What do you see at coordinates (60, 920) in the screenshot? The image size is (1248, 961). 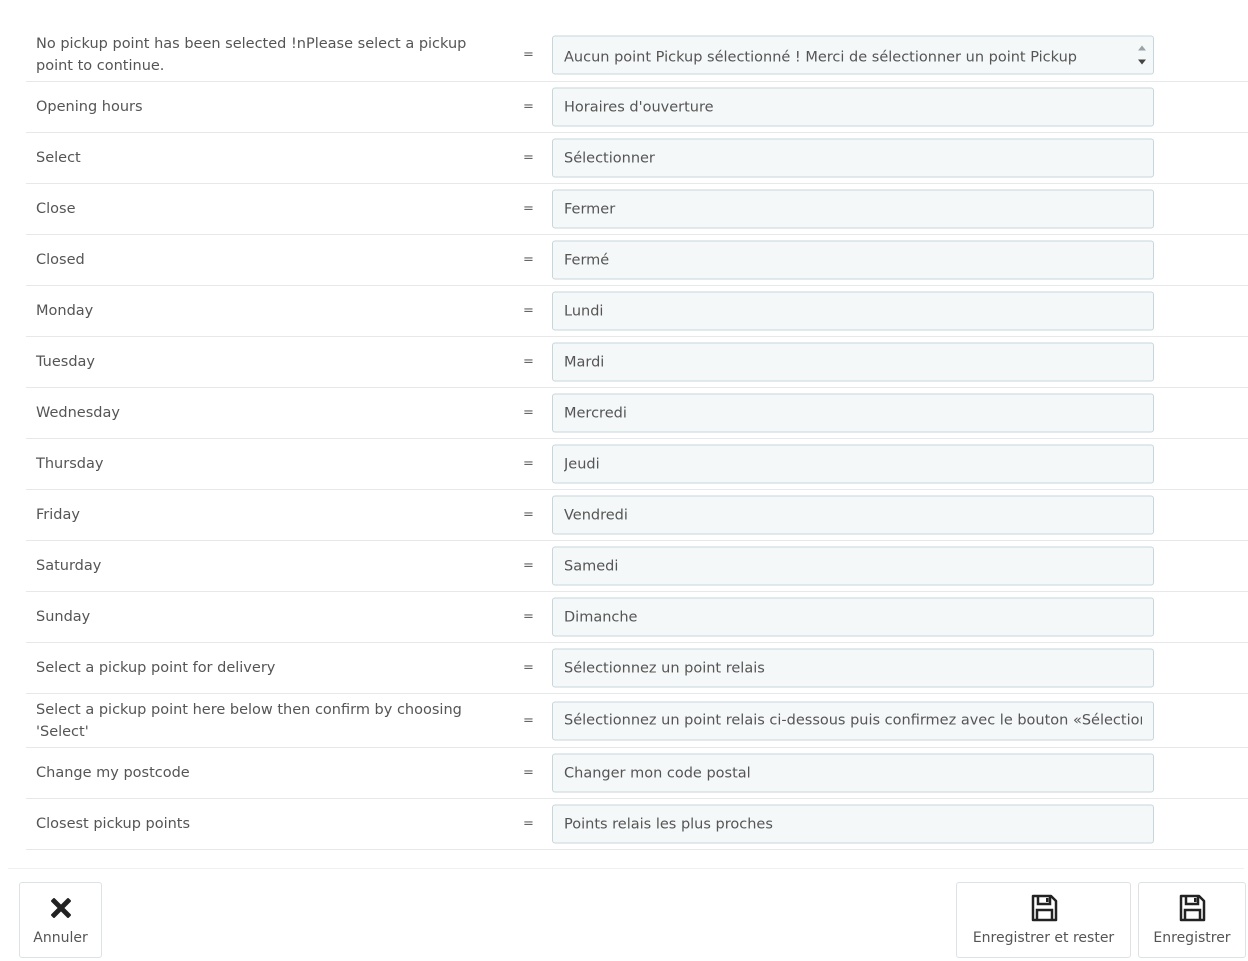 I see `cancel-button: Annuler` at bounding box center [60, 920].